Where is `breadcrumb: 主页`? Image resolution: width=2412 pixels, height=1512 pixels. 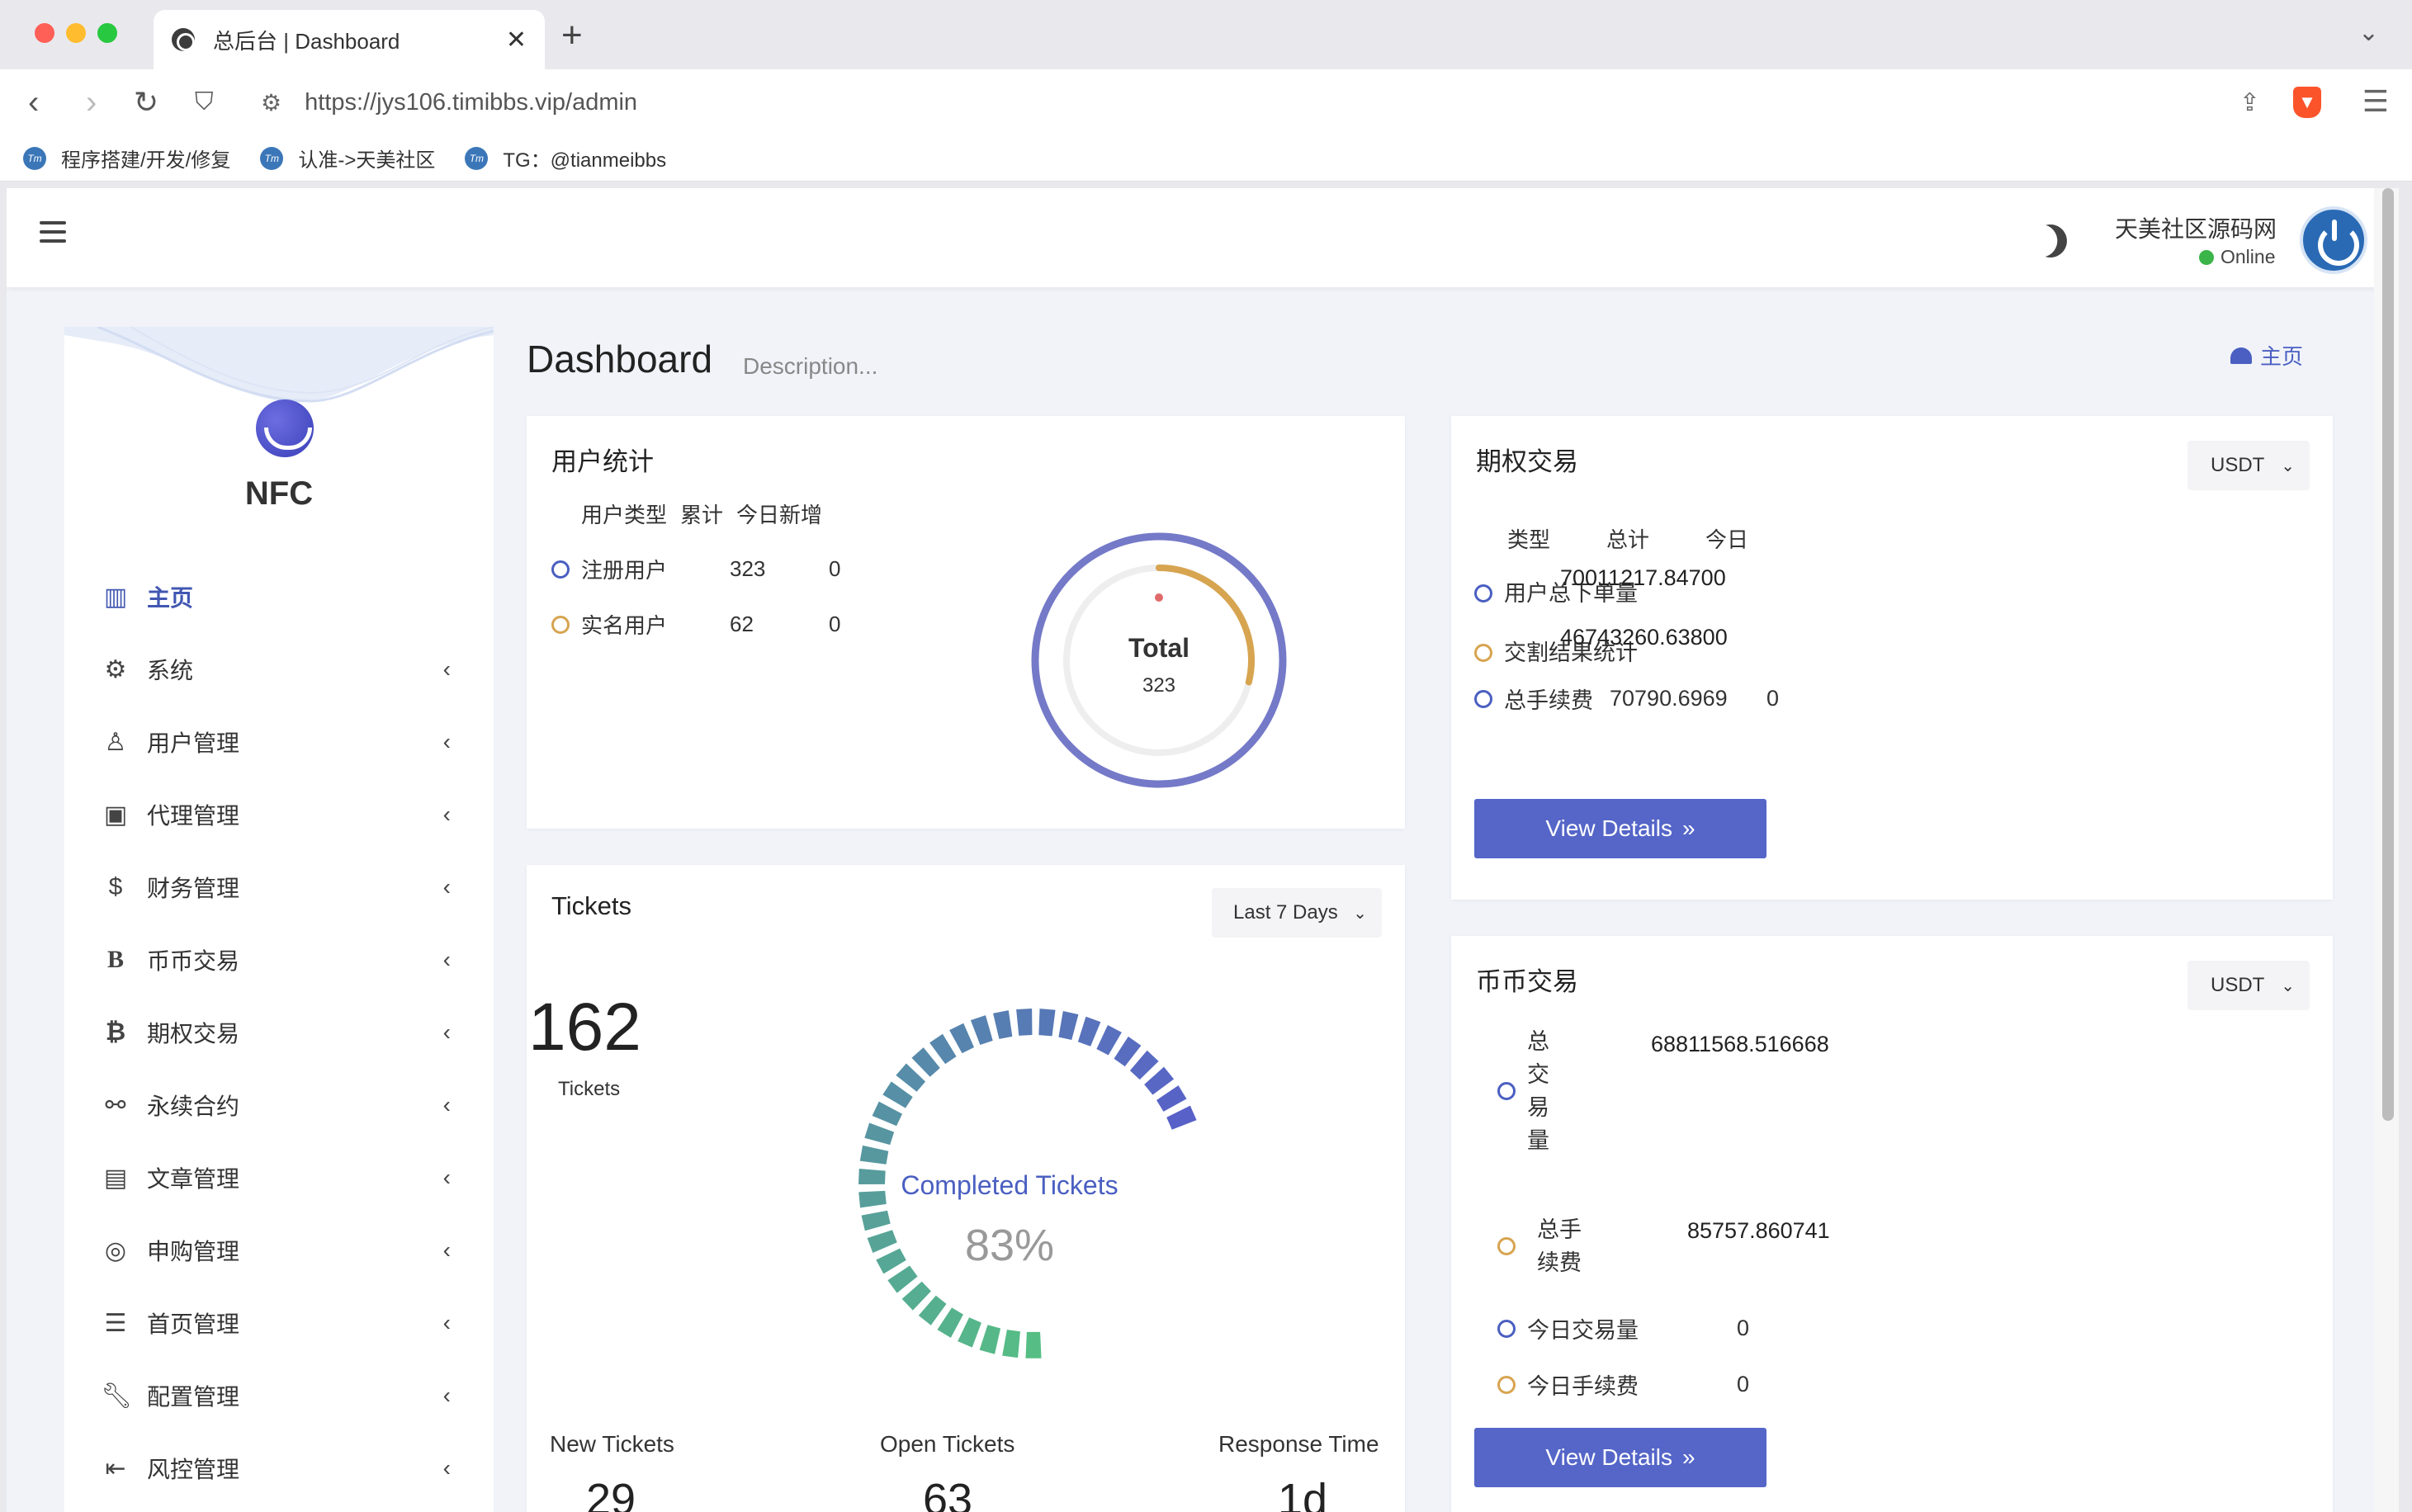
breadcrumb: 主页 is located at coordinates (2266, 355).